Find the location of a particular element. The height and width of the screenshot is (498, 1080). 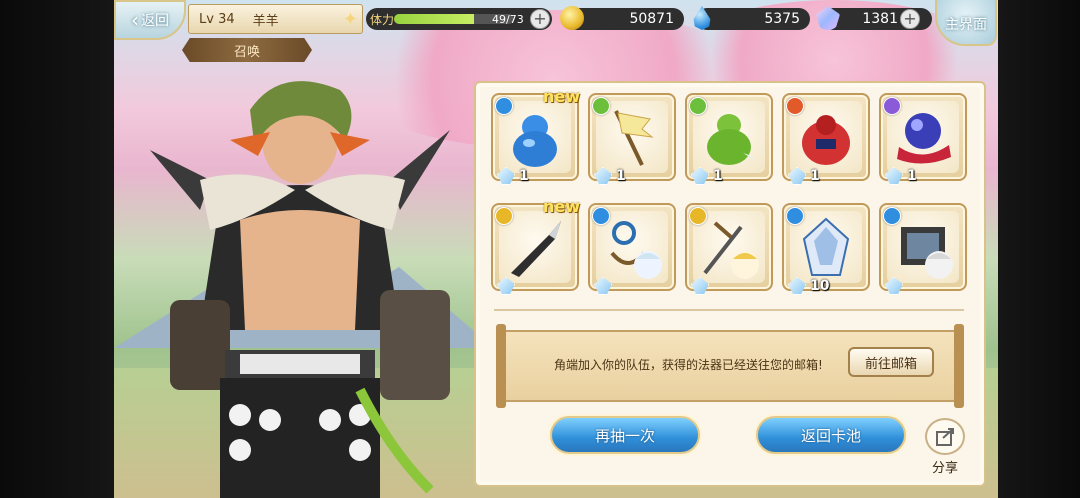

reward-count-value: 10 is located at coordinates (820, 286).